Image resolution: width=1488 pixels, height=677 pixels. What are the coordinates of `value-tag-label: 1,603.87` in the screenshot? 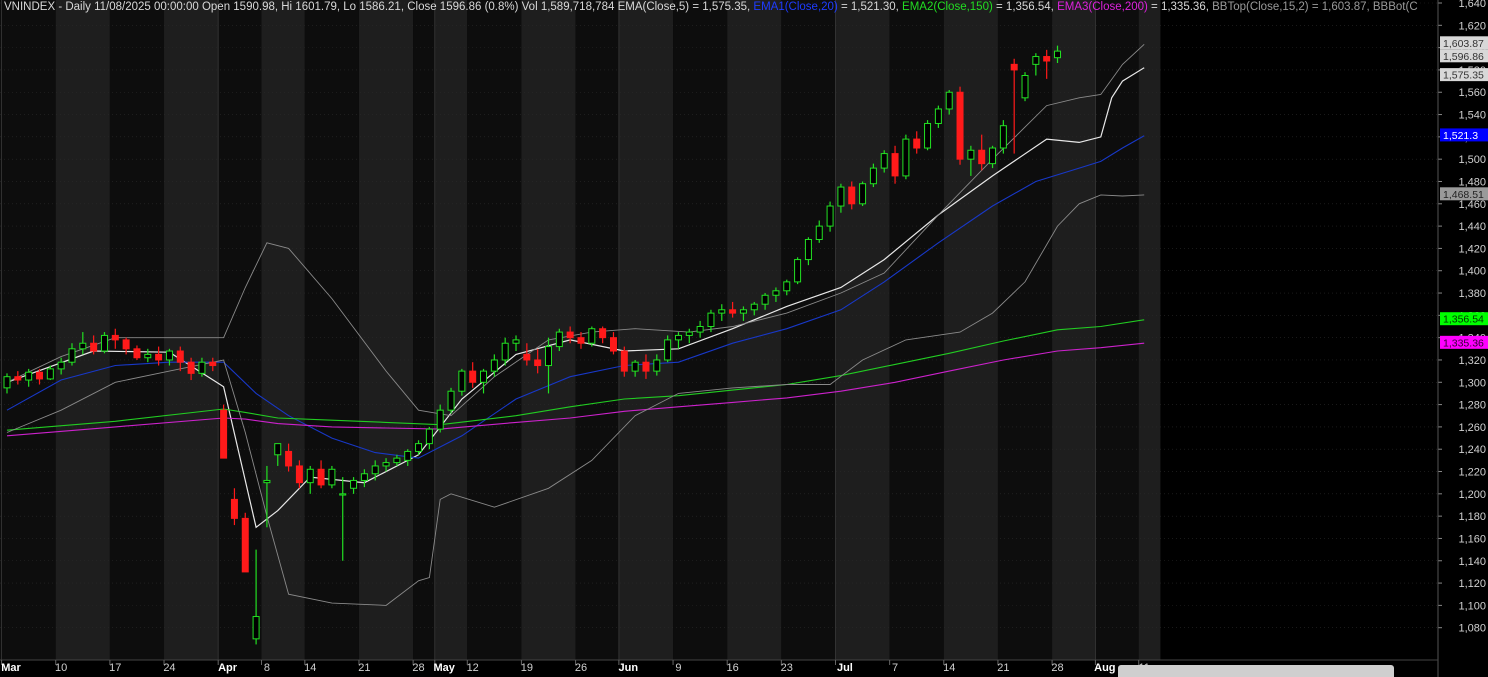 It's located at (1463, 44).